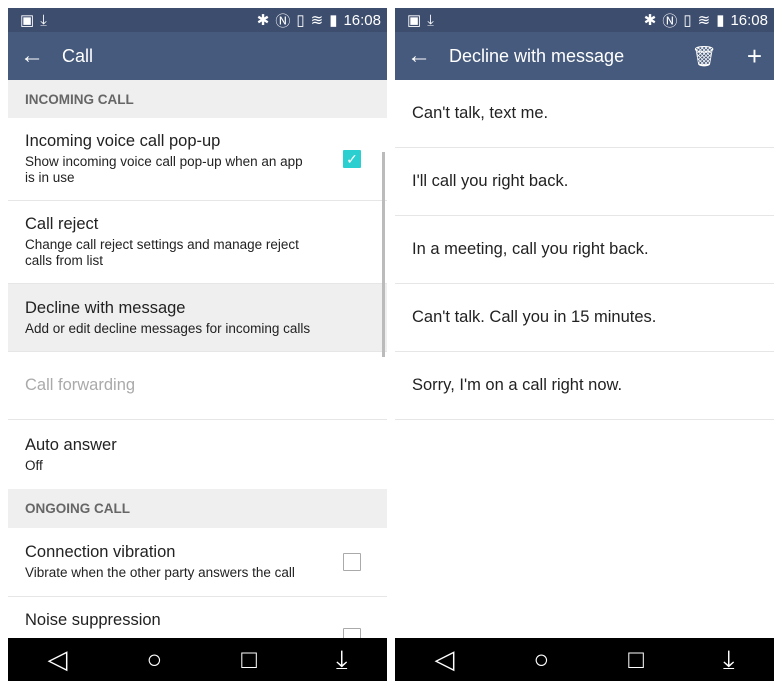  I want to click on setting-subtitle: Off, so click(34, 465).